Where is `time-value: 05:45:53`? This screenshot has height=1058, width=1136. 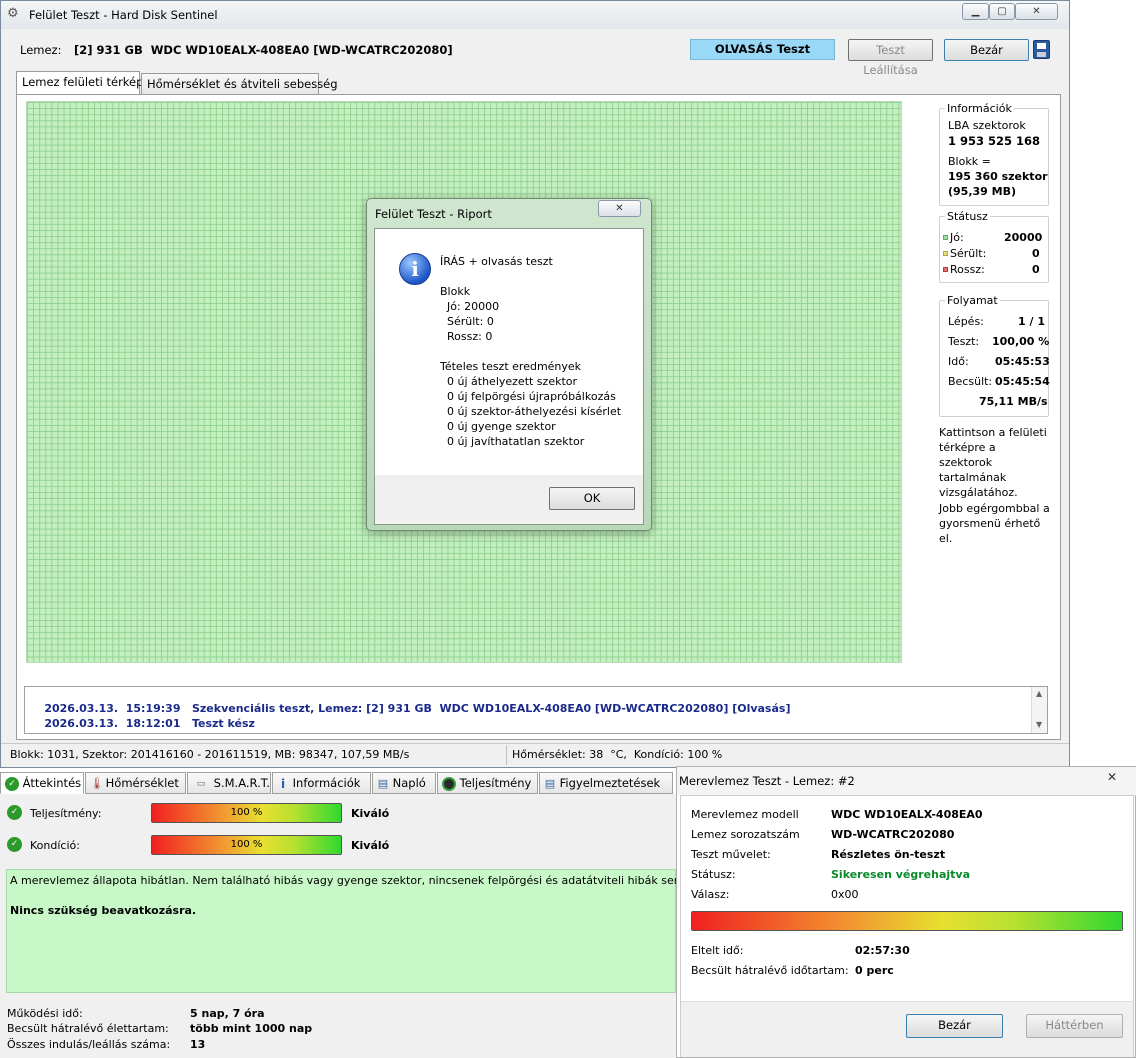 time-value: 05:45:53 is located at coordinates (1022, 361).